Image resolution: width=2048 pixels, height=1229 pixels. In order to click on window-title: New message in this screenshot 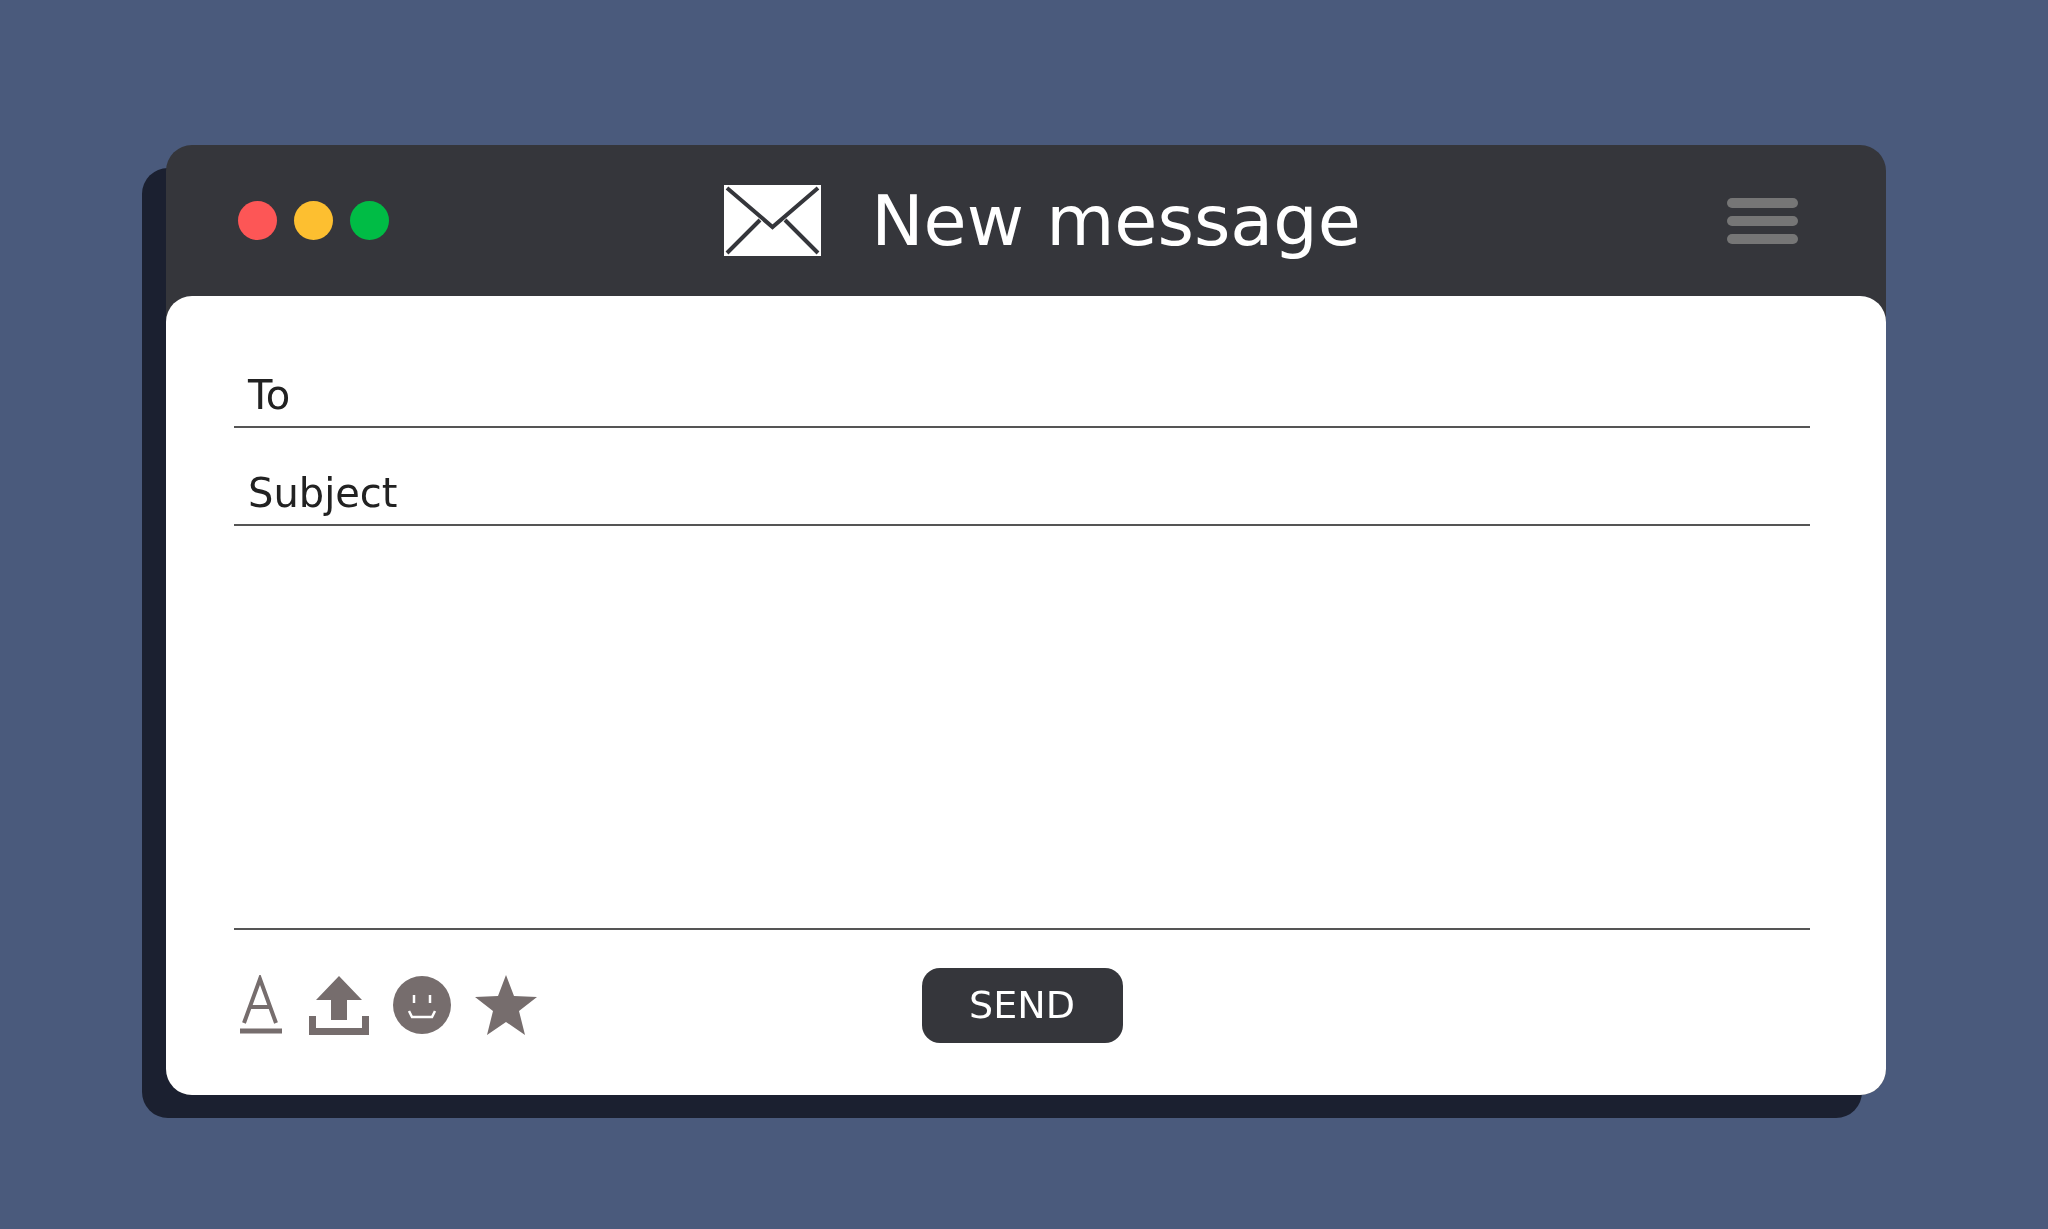, I will do `click(1116, 220)`.